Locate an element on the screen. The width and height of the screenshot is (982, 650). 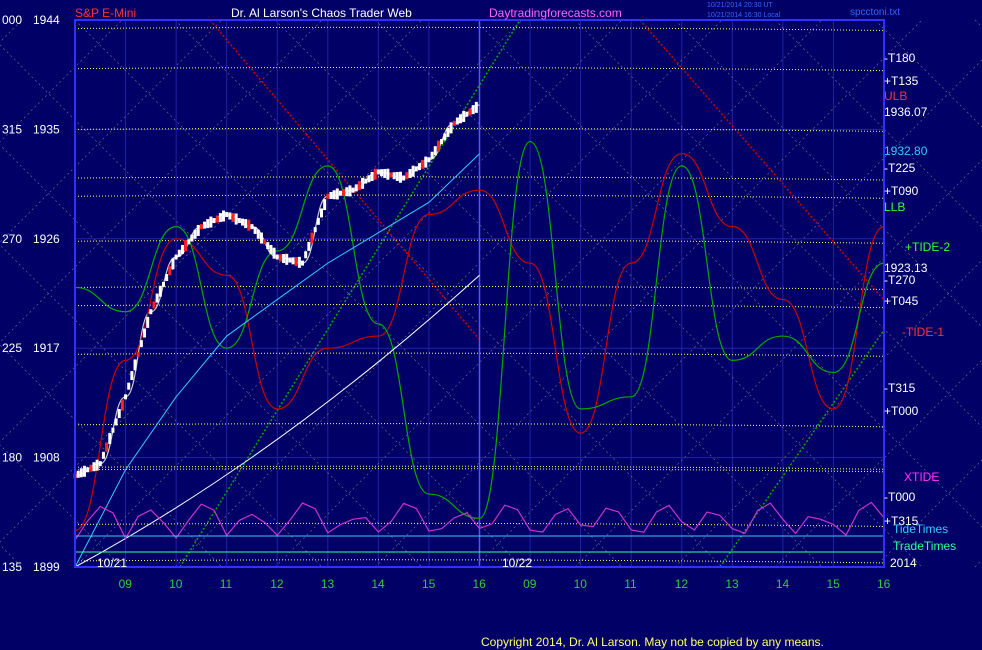
x-tick-label: 10 is located at coordinates (581, 584).